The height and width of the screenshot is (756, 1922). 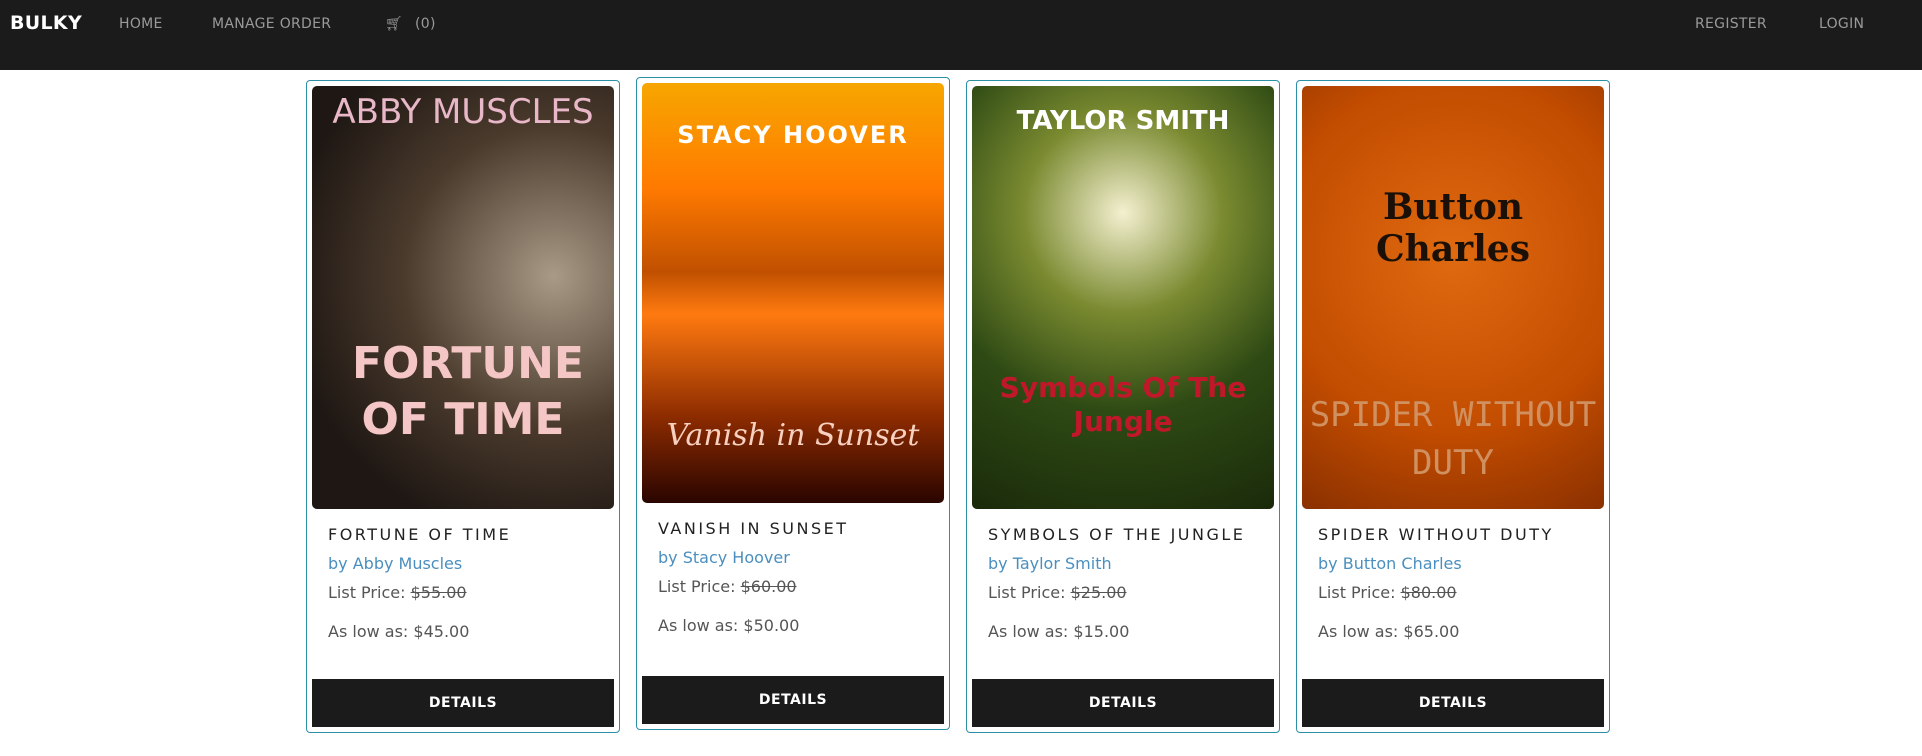 What do you see at coordinates (771, 625) in the screenshot?
I see `low-price-value: $50.00` at bounding box center [771, 625].